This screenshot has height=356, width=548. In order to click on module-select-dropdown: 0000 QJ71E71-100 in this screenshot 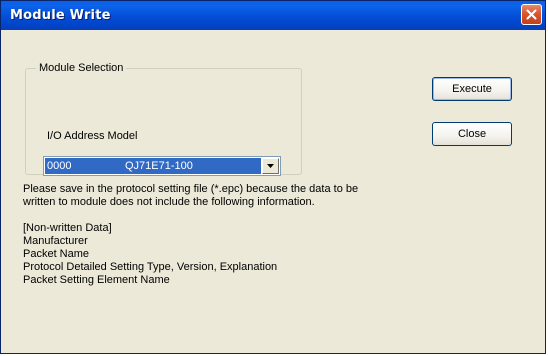, I will do `click(162, 166)`.